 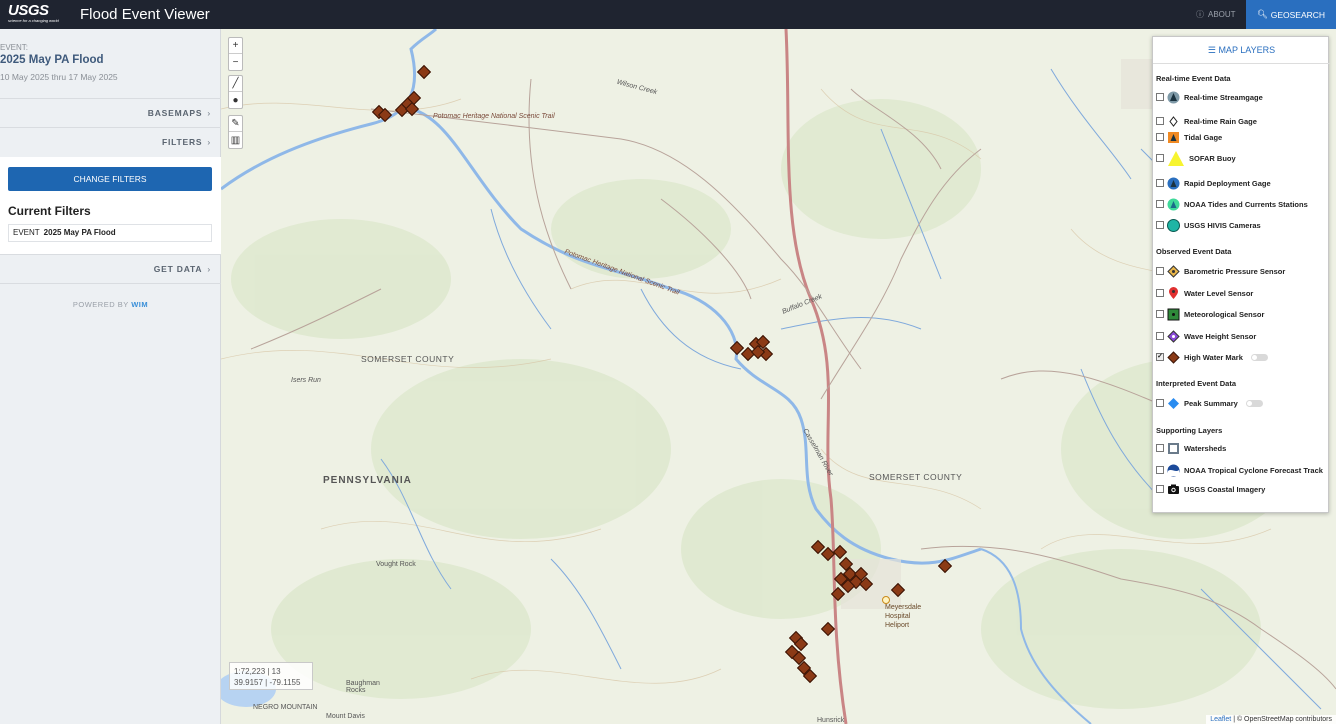 I want to click on map-label: Potomac Heritage National Scenic Trail, so click(x=494, y=116).